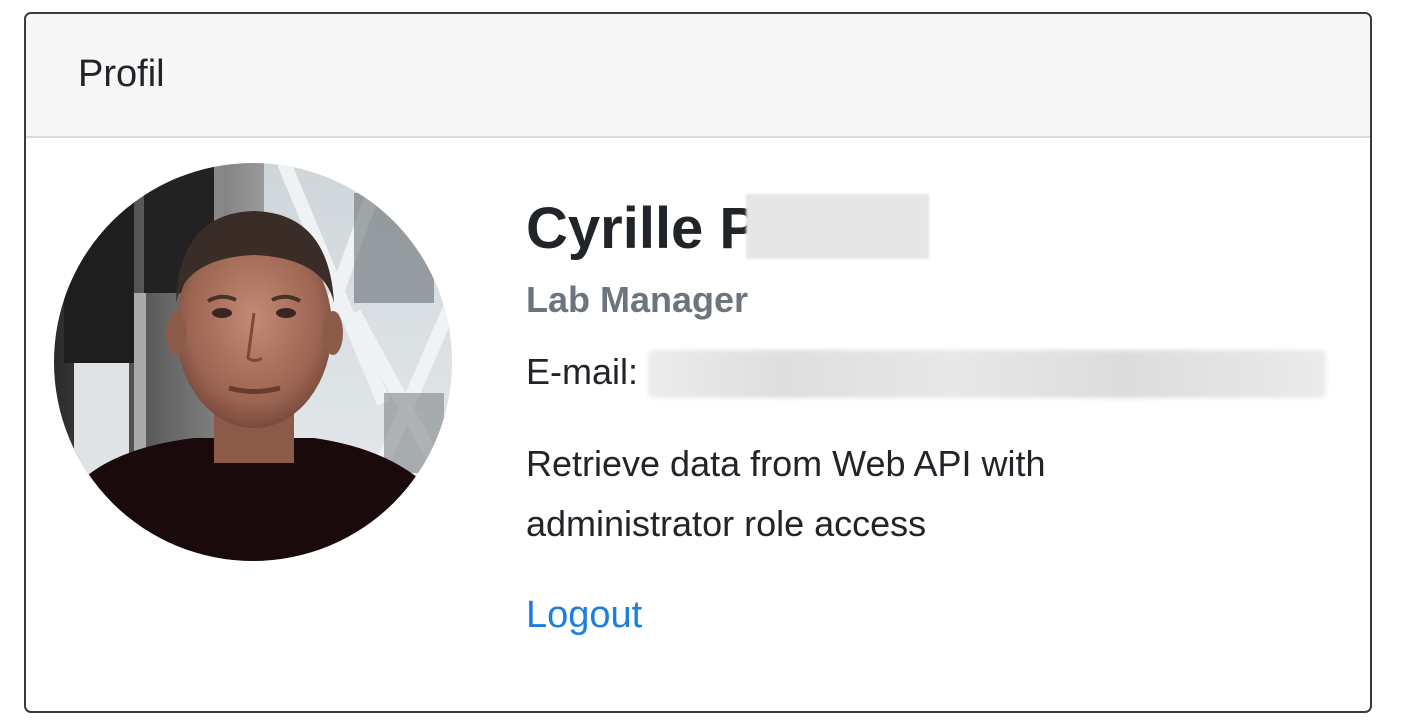 The height and width of the screenshot is (727, 1402). I want to click on email-redaction-blur, so click(987, 374).